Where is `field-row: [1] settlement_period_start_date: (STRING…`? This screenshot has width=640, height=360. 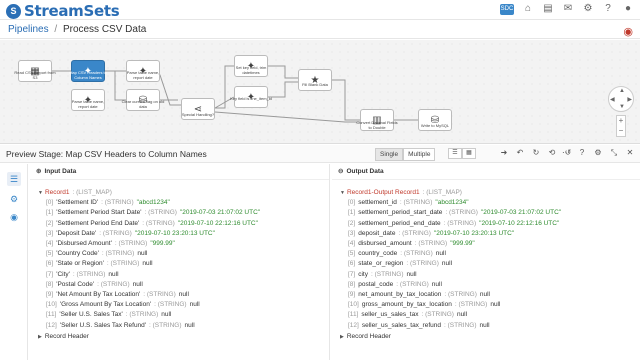 field-row: [1] settlement_period_start_date: (STRING… is located at coordinates (450, 213).